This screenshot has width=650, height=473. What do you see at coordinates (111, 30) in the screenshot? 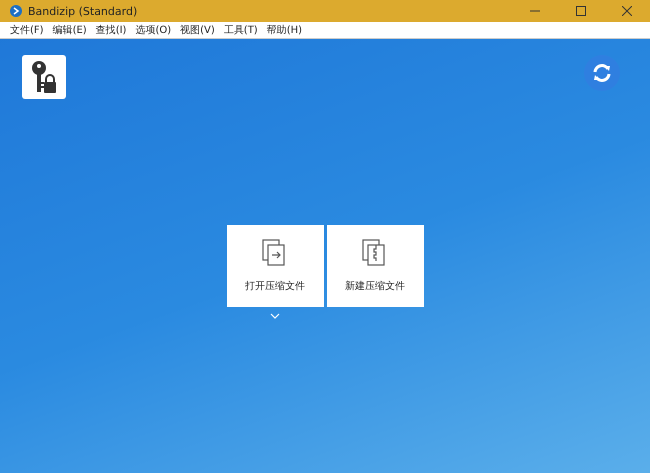
I see `menu-item: 查找(I)` at bounding box center [111, 30].